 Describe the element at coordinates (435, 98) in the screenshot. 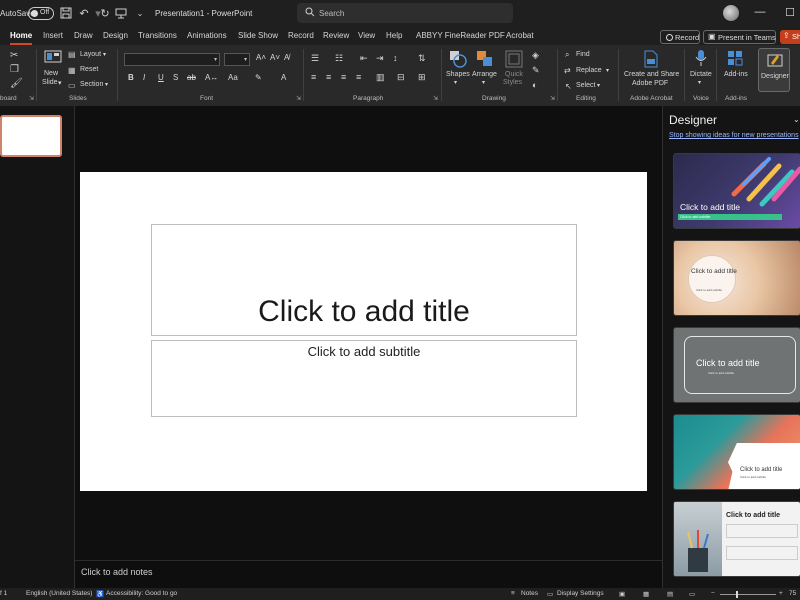

I see `paragraph-expand-icon: ⇲` at that location.